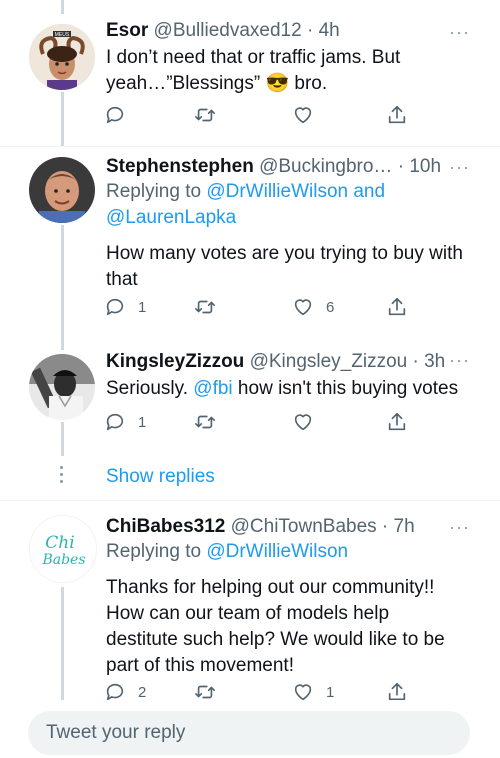 The width and height of the screenshot is (500, 758). Describe the element at coordinates (165, 526) in the screenshot. I see `display-name: ChiBabes312` at that location.